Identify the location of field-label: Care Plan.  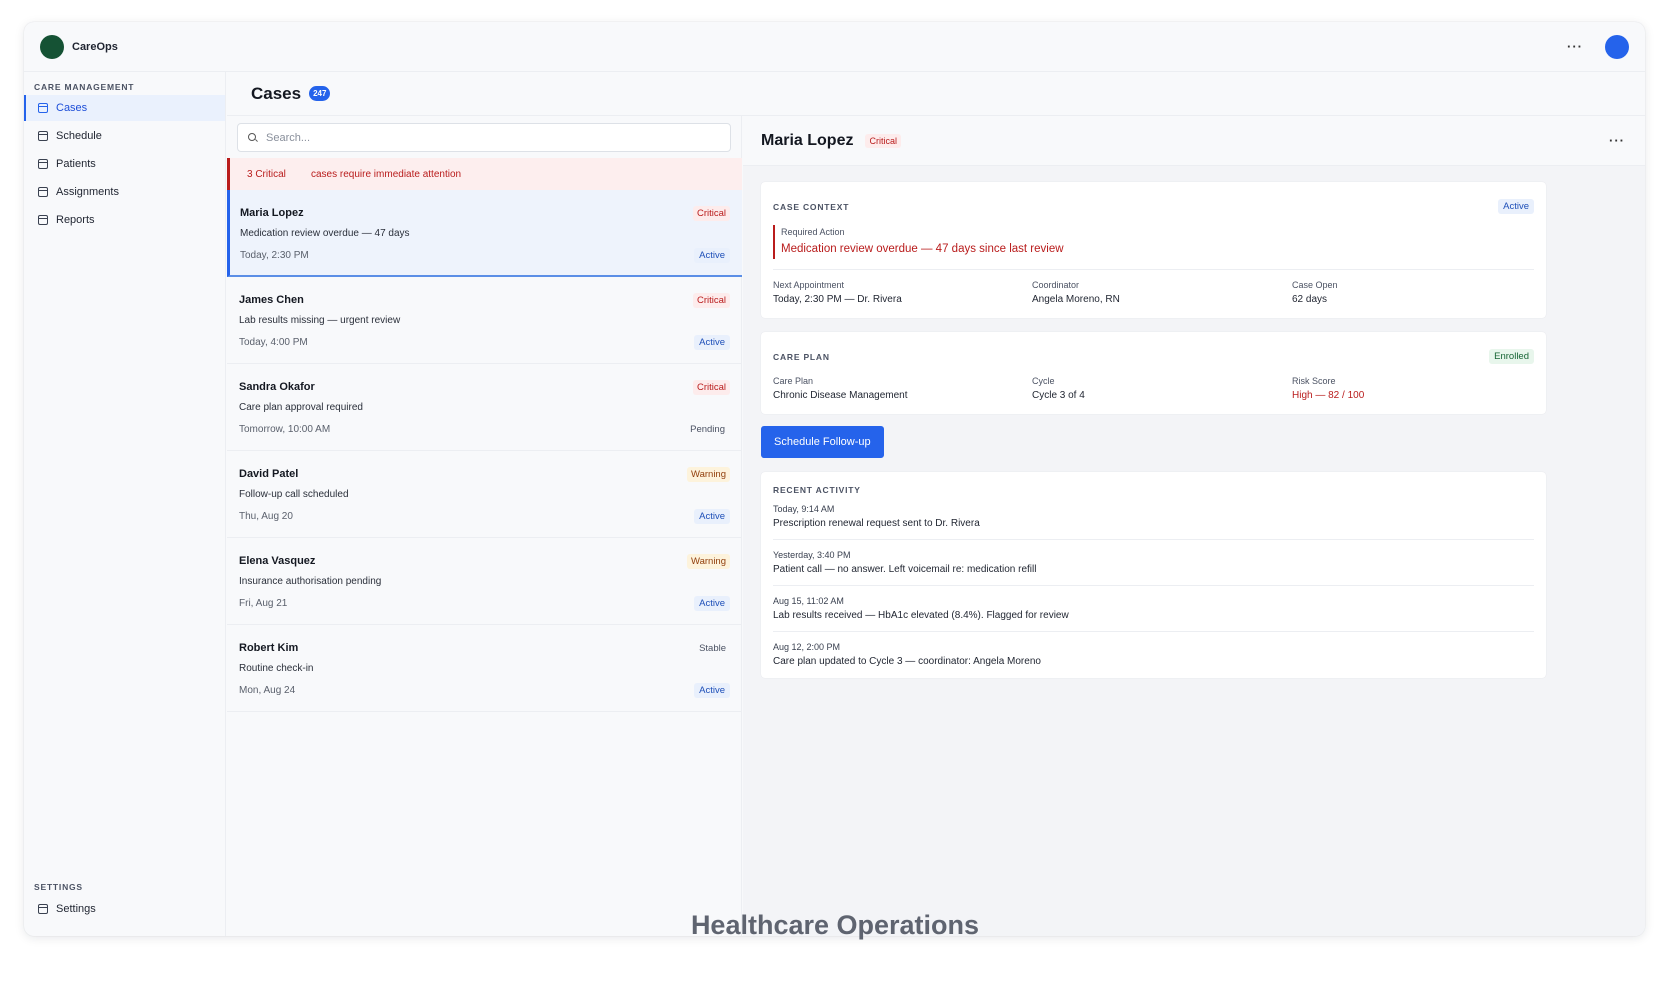
(793, 381).